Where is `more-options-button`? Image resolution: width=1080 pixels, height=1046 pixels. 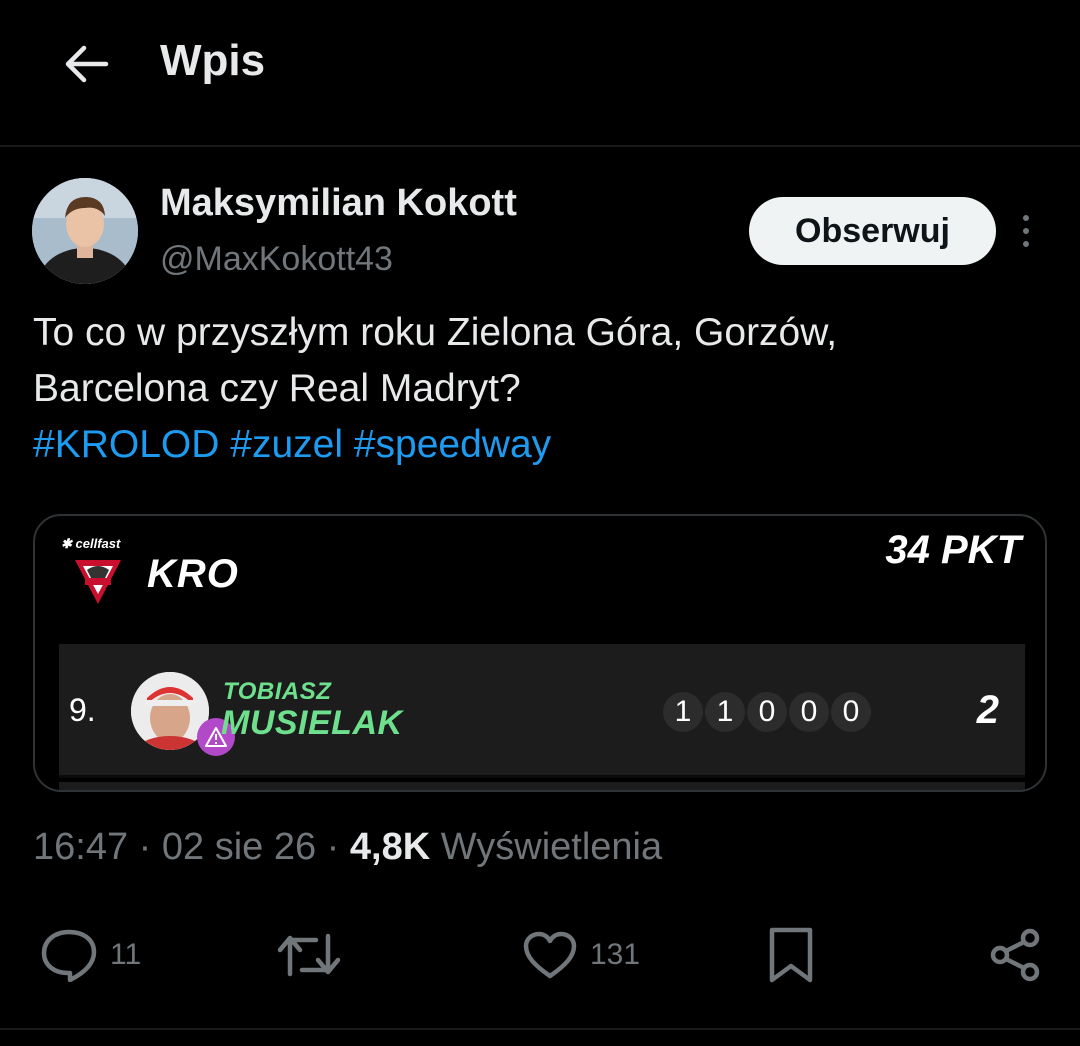 more-options-button is located at coordinates (1026, 231).